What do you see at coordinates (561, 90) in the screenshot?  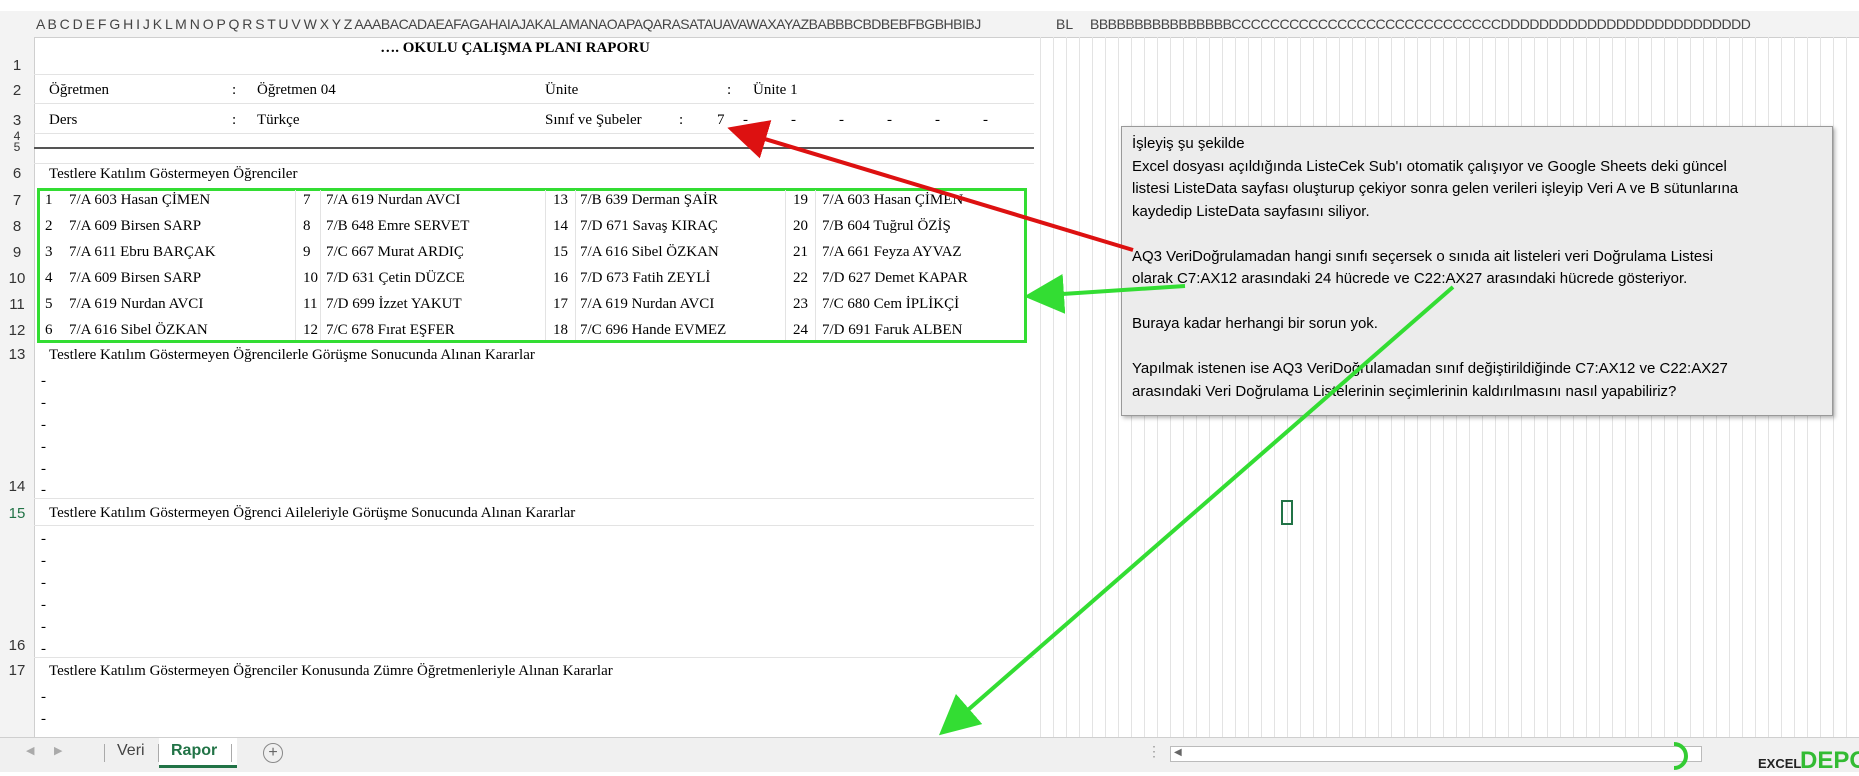 I see `unit-label: Ünite` at bounding box center [561, 90].